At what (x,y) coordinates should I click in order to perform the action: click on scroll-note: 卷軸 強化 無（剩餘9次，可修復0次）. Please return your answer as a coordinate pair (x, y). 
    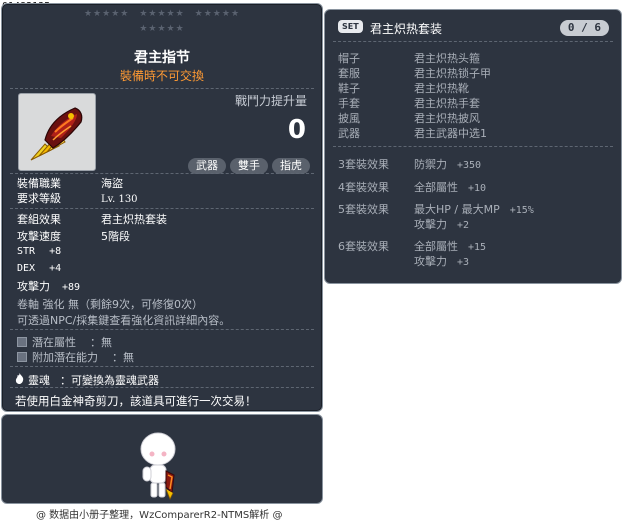
    Looking at the image, I should click on (110, 304).